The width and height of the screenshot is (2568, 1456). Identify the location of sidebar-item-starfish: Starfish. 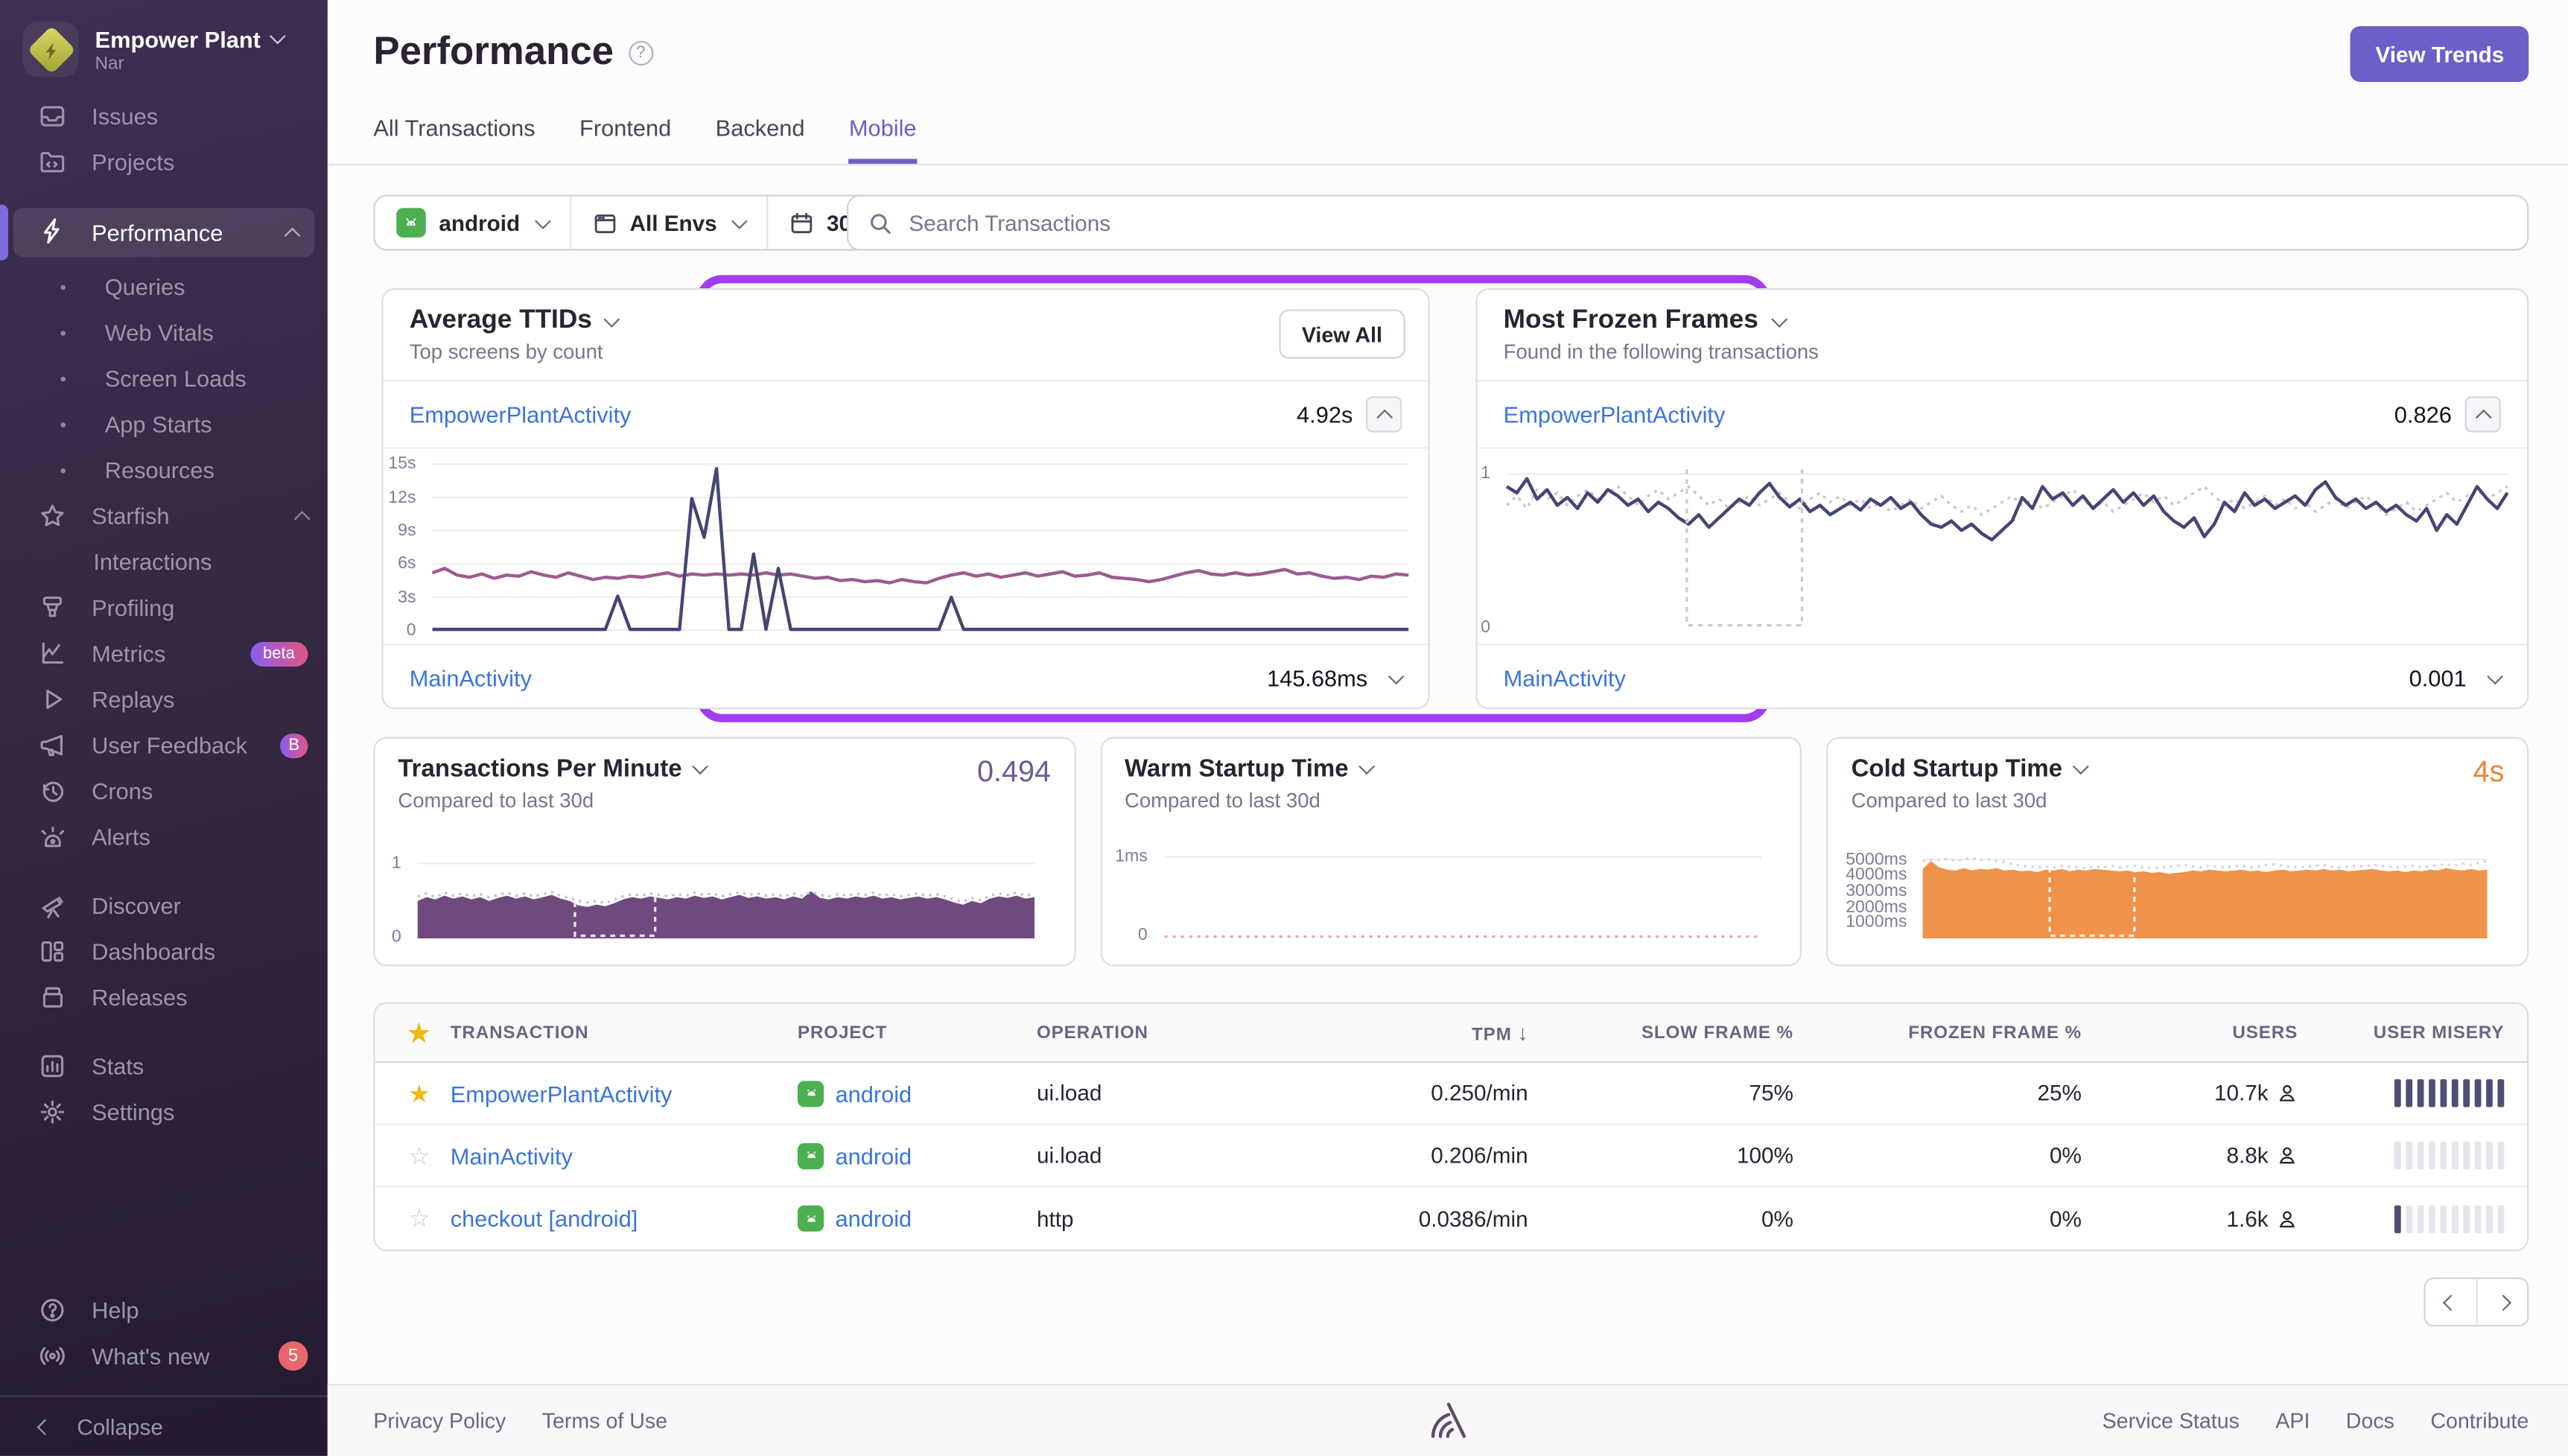
(164, 516).